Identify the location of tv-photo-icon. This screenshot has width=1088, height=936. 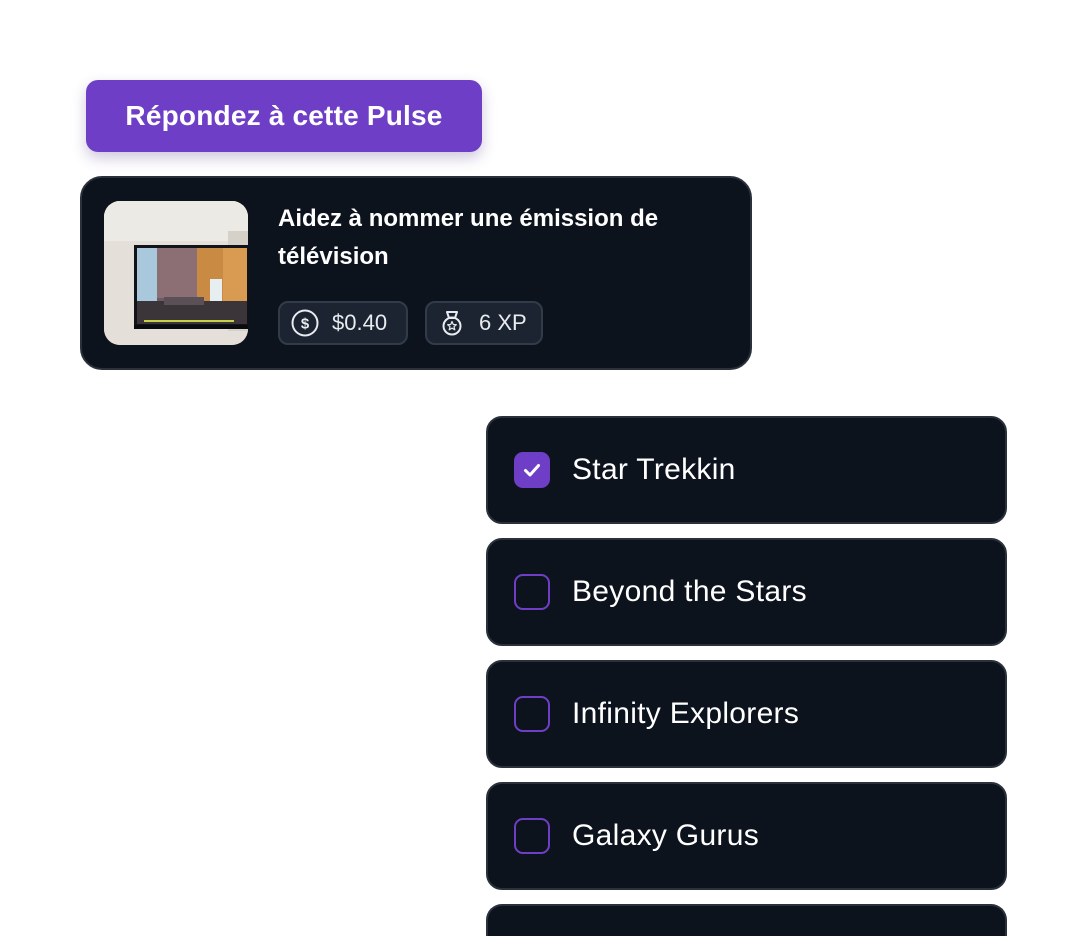
(176, 273).